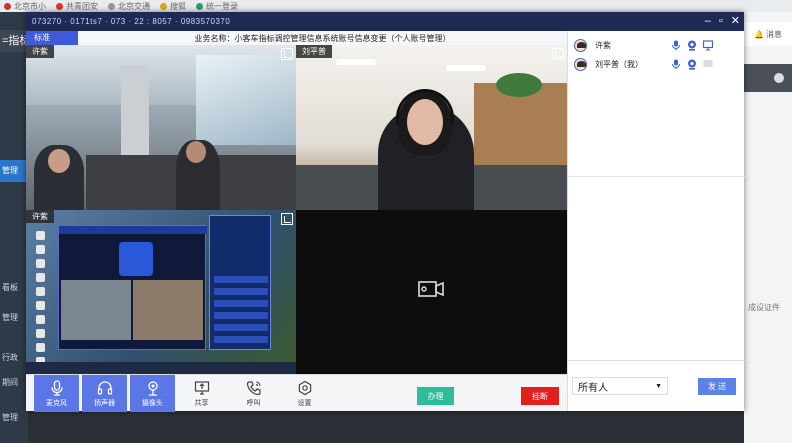 This screenshot has width=792, height=443. Describe the element at coordinates (735, 21) in the screenshot. I see `close-icon: ✕` at that location.